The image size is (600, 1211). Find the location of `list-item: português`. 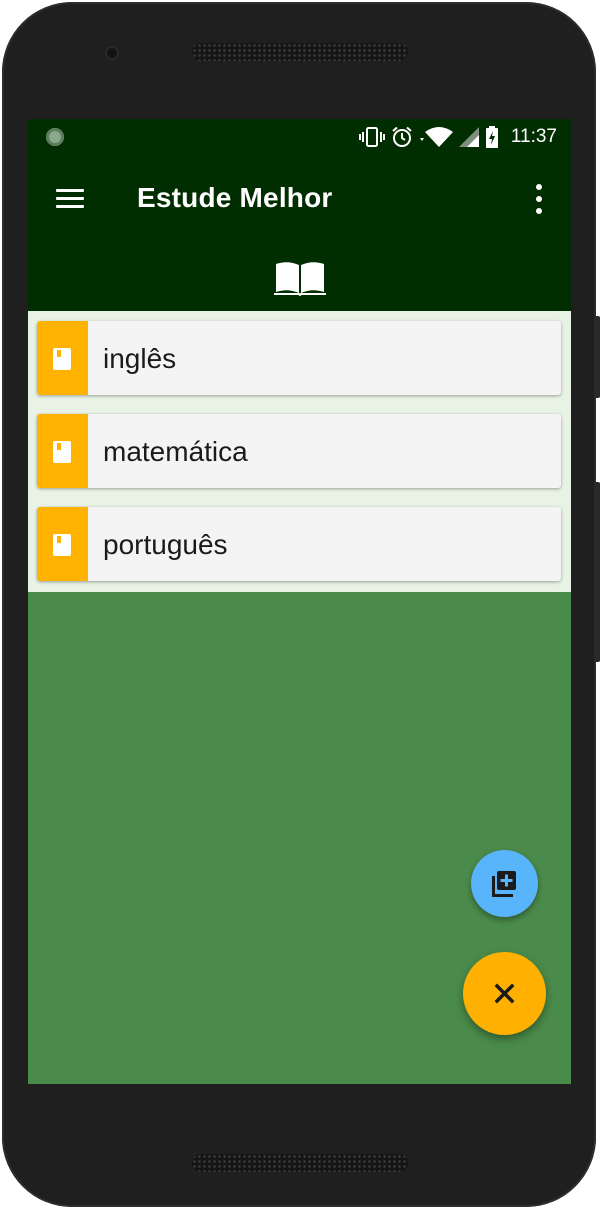

list-item: português is located at coordinates (299, 544).